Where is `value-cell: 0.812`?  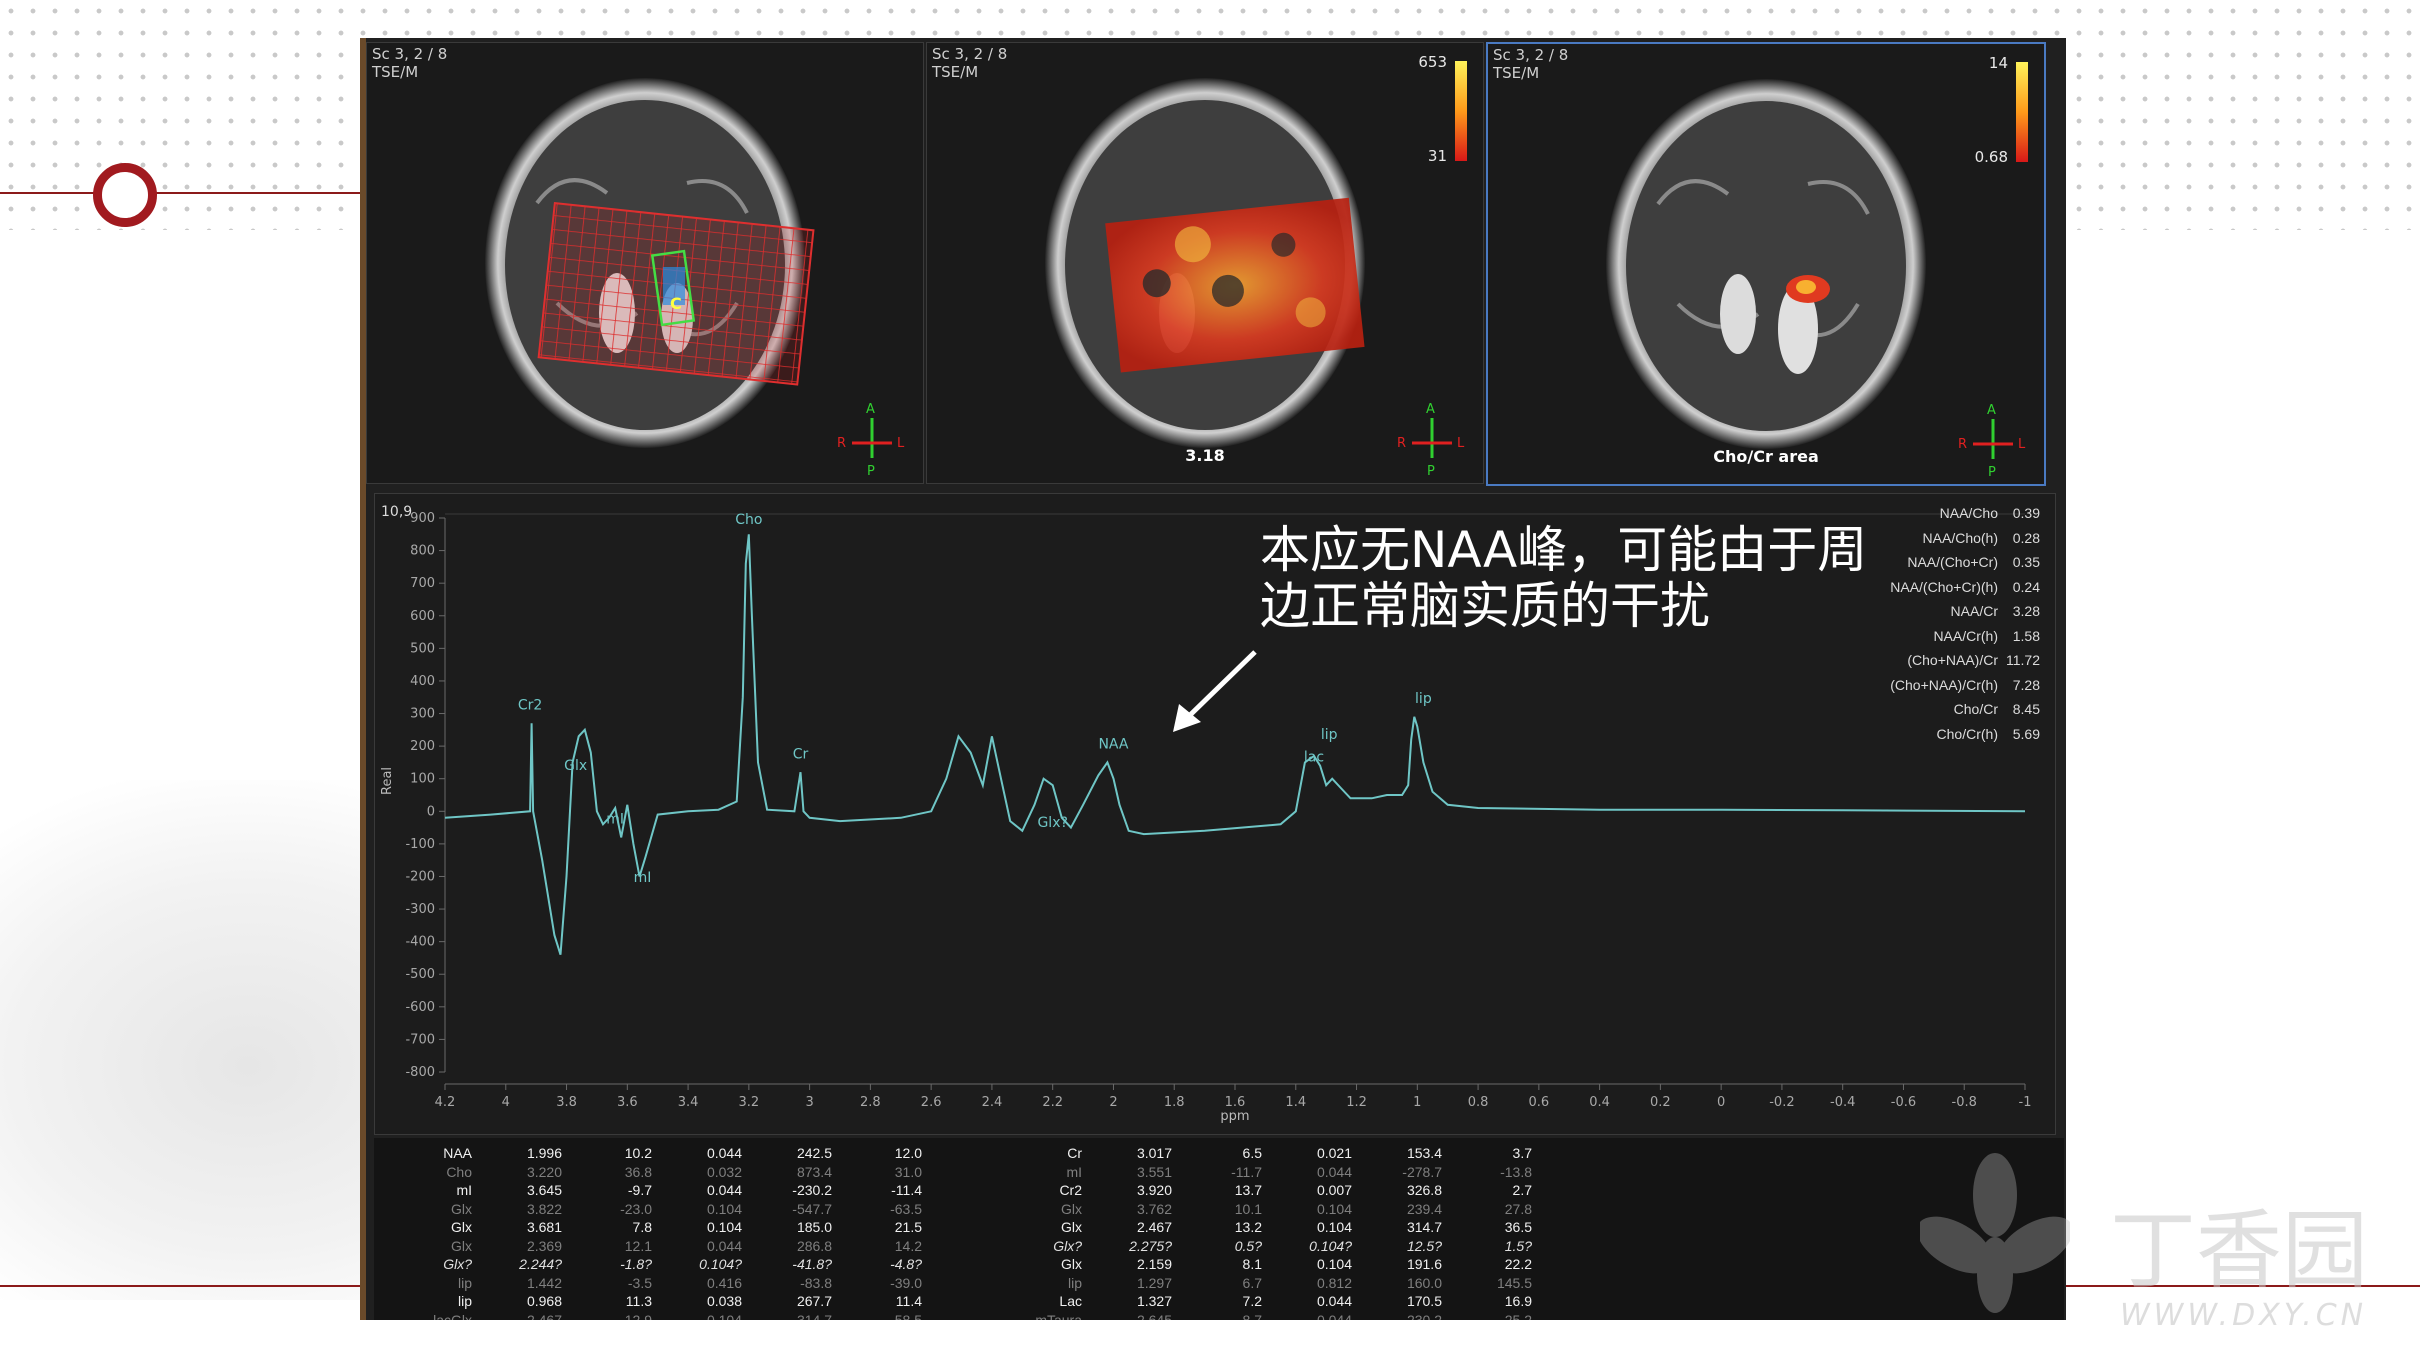
value-cell: 0.812 is located at coordinates (1334, 1282).